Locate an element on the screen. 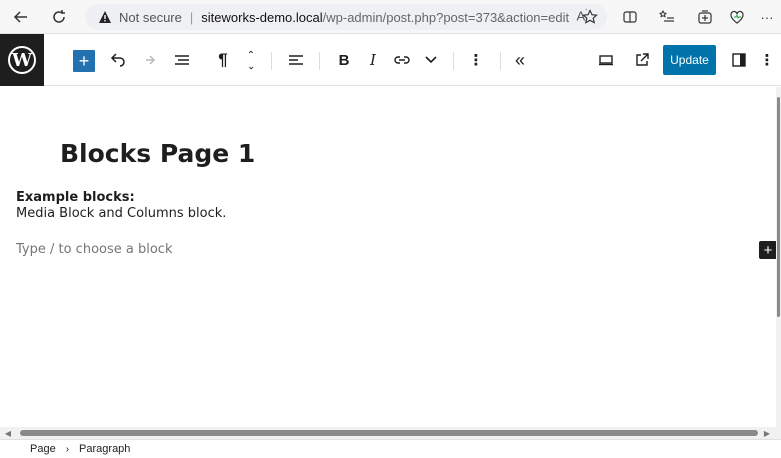 The height and width of the screenshot is (458, 781). update-button: Update is located at coordinates (689, 60).